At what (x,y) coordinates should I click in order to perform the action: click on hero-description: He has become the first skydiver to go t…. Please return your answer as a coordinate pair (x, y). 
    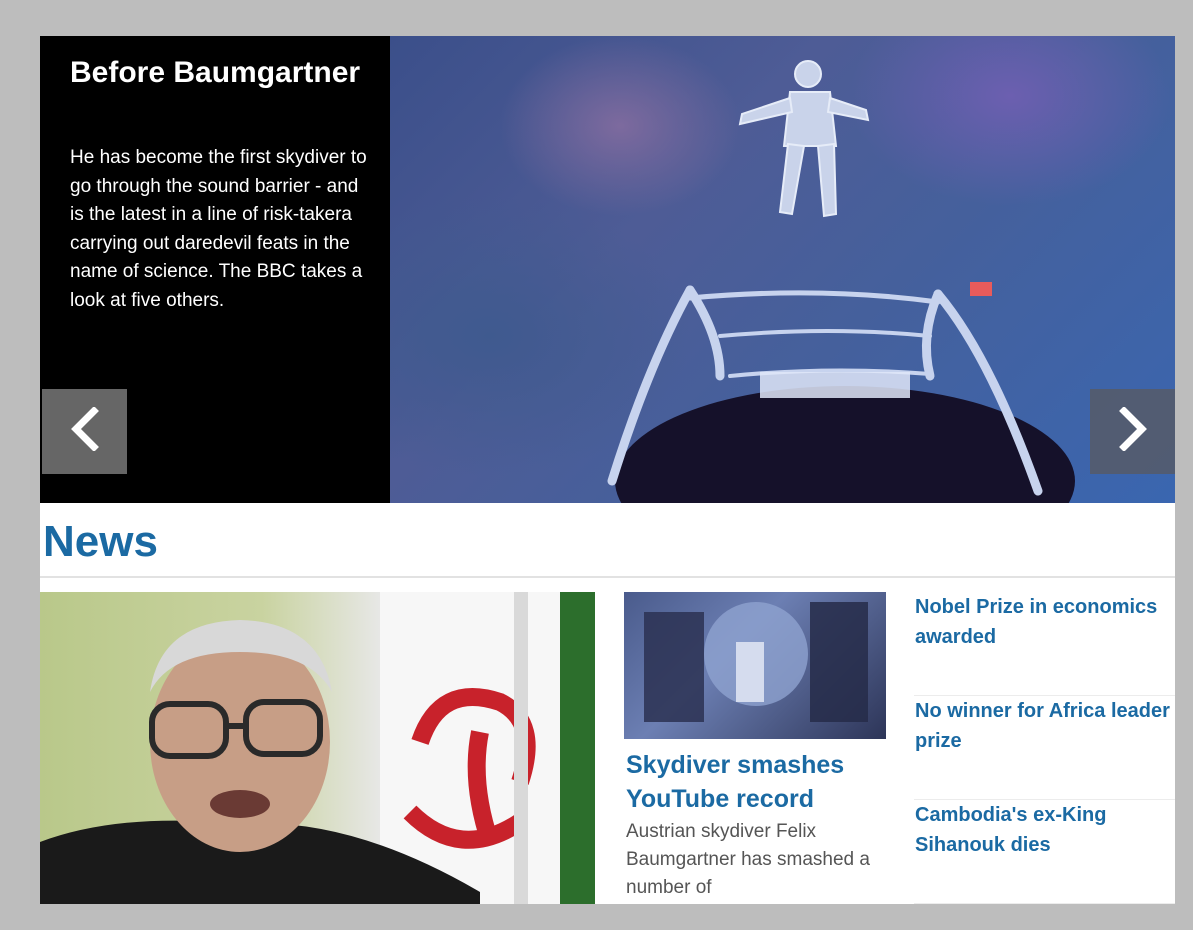
    Looking at the image, I should click on (218, 229).